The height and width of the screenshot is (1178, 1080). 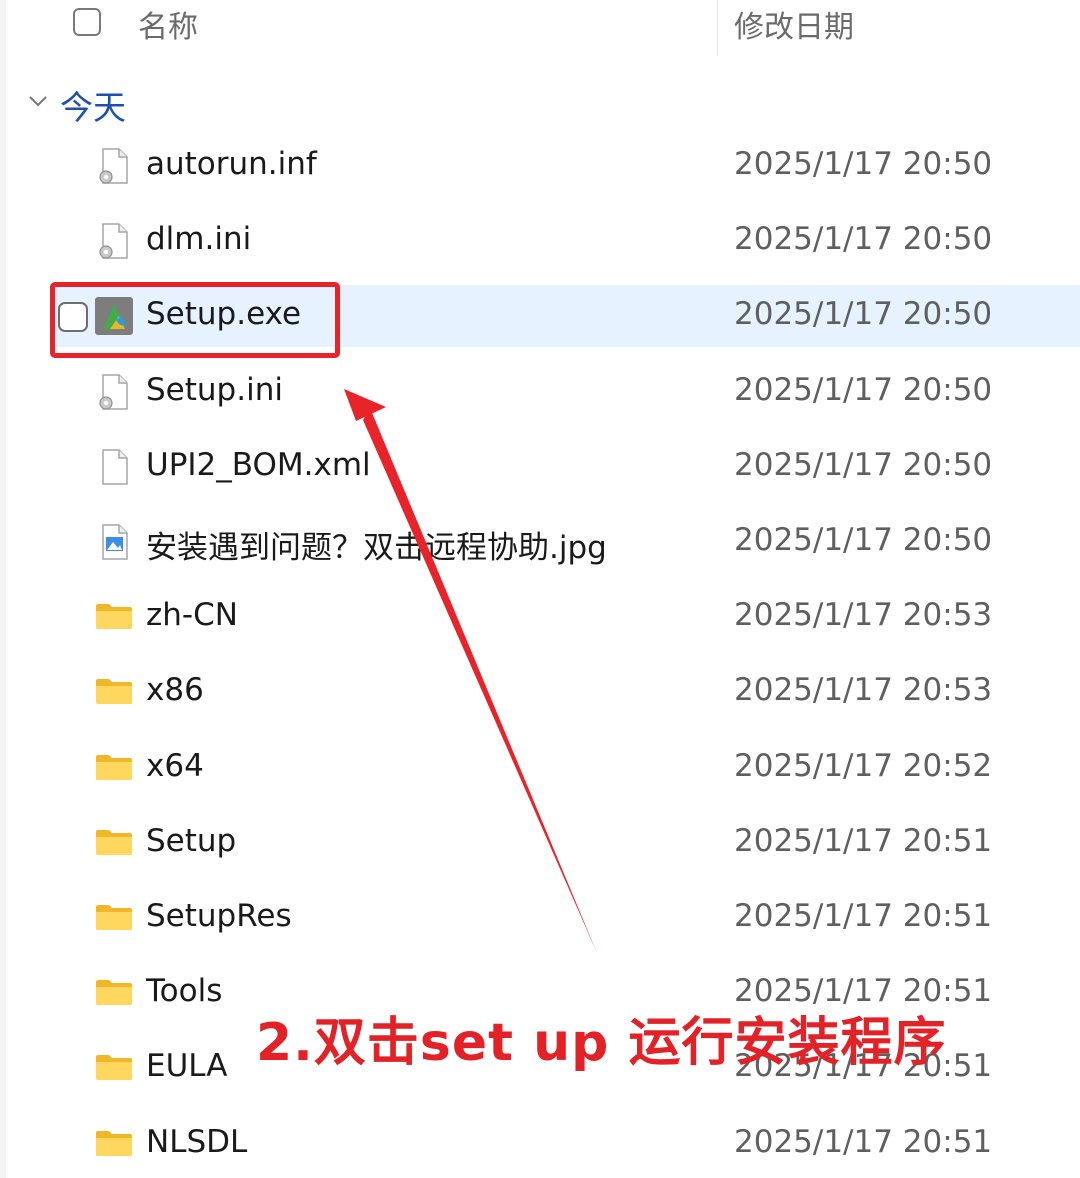 I want to click on file-name: dlm.ini, so click(x=199, y=239).